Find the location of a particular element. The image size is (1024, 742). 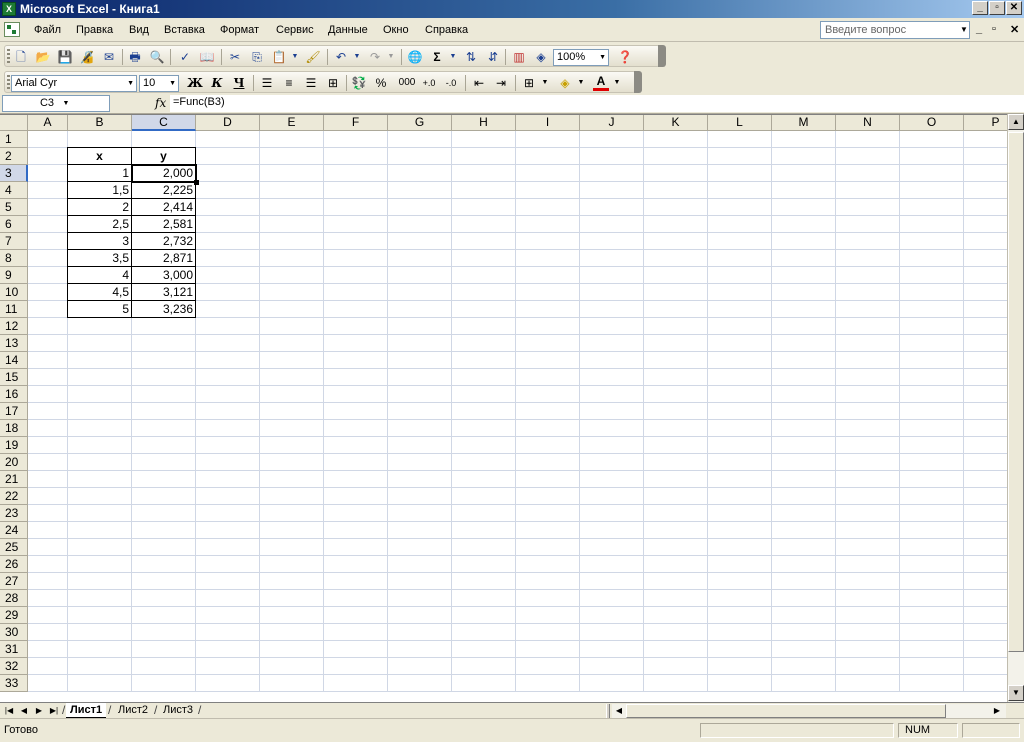

cell-N7 is located at coordinates (868, 241).